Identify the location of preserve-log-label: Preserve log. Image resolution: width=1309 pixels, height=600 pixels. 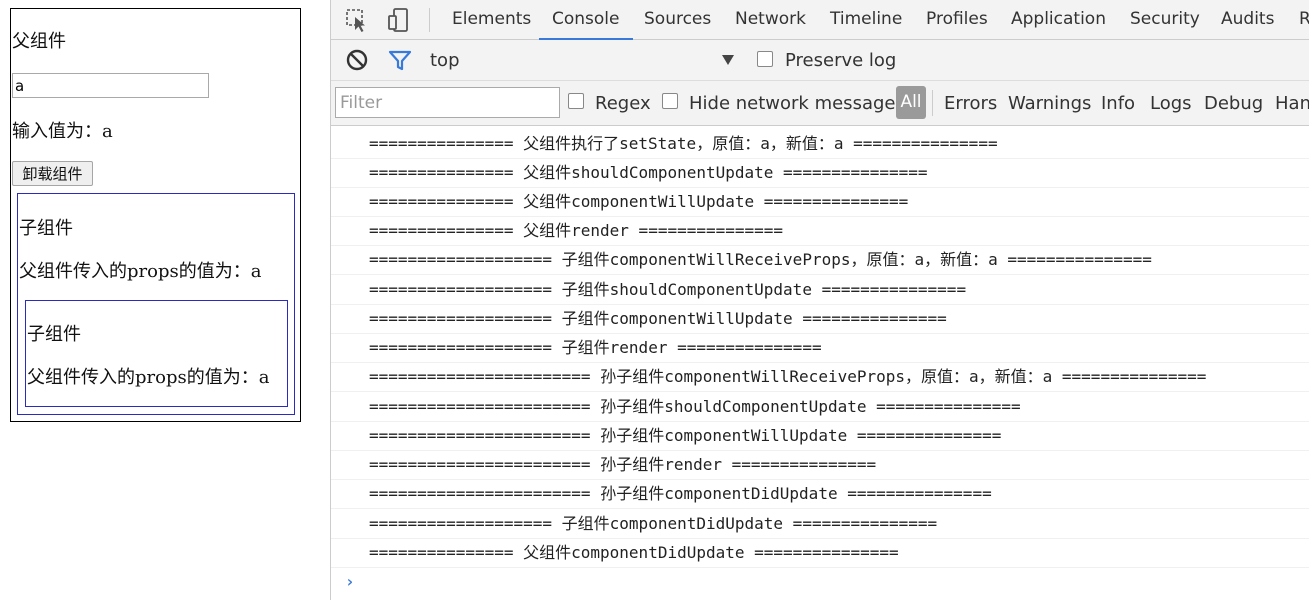
(841, 60).